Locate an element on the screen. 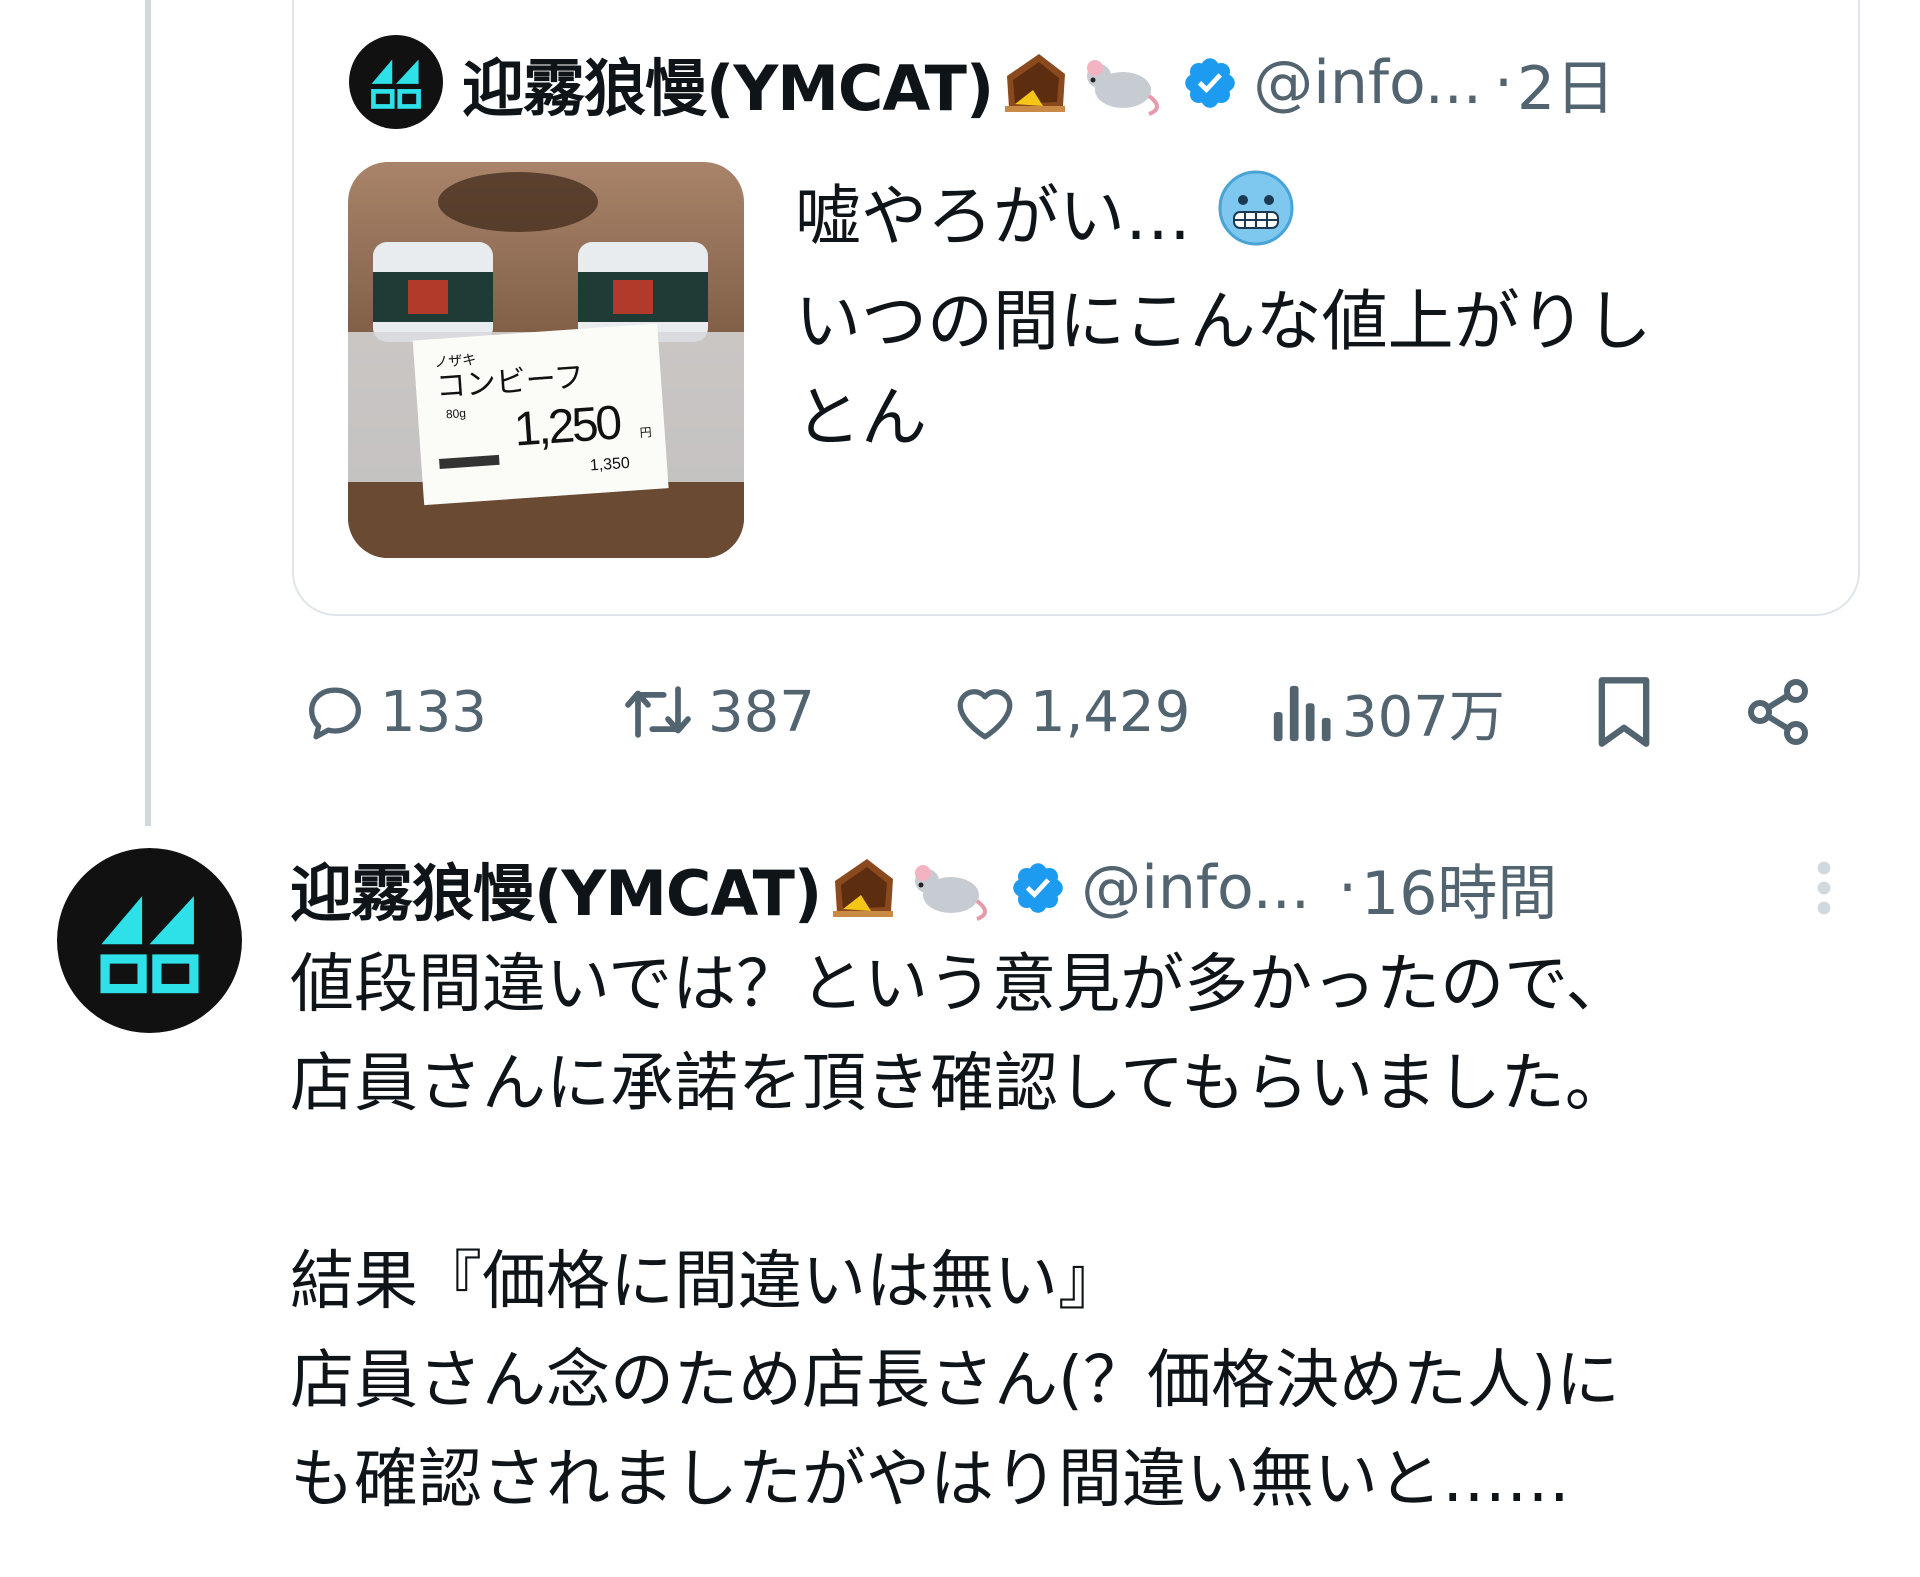  svg-text: 1,350 is located at coordinates (609, 465).